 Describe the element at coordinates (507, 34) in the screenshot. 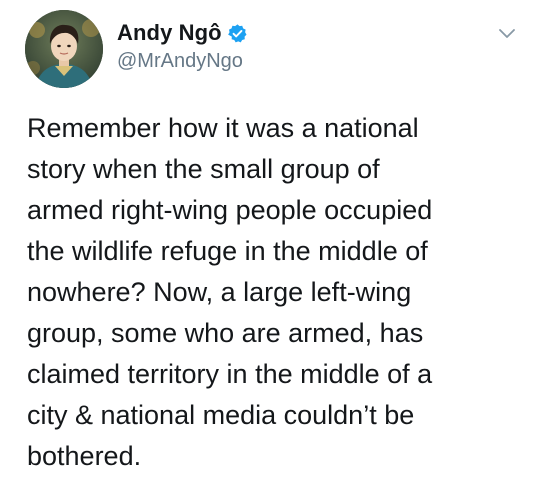

I see `chevron-down-icon` at that location.